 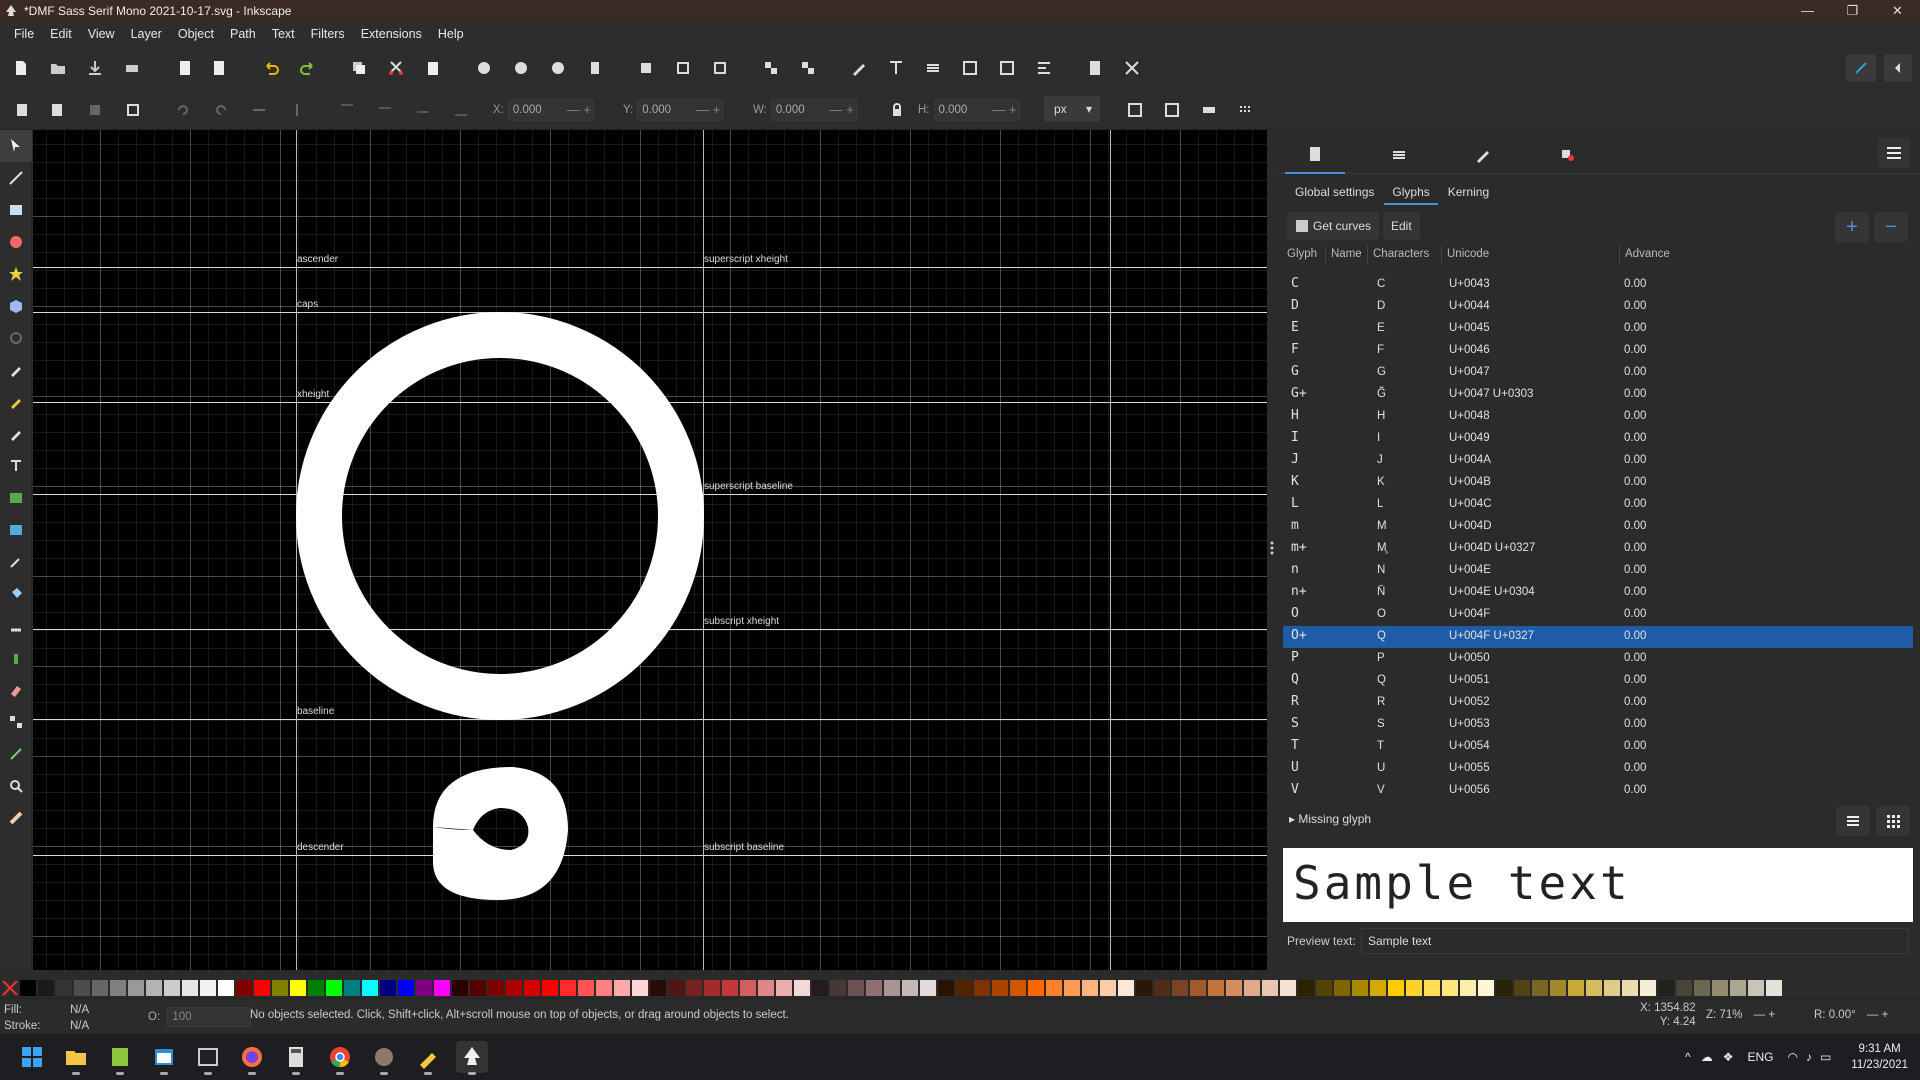 What do you see at coordinates (1647, 254) in the screenshot?
I see `col-advance: Advance` at bounding box center [1647, 254].